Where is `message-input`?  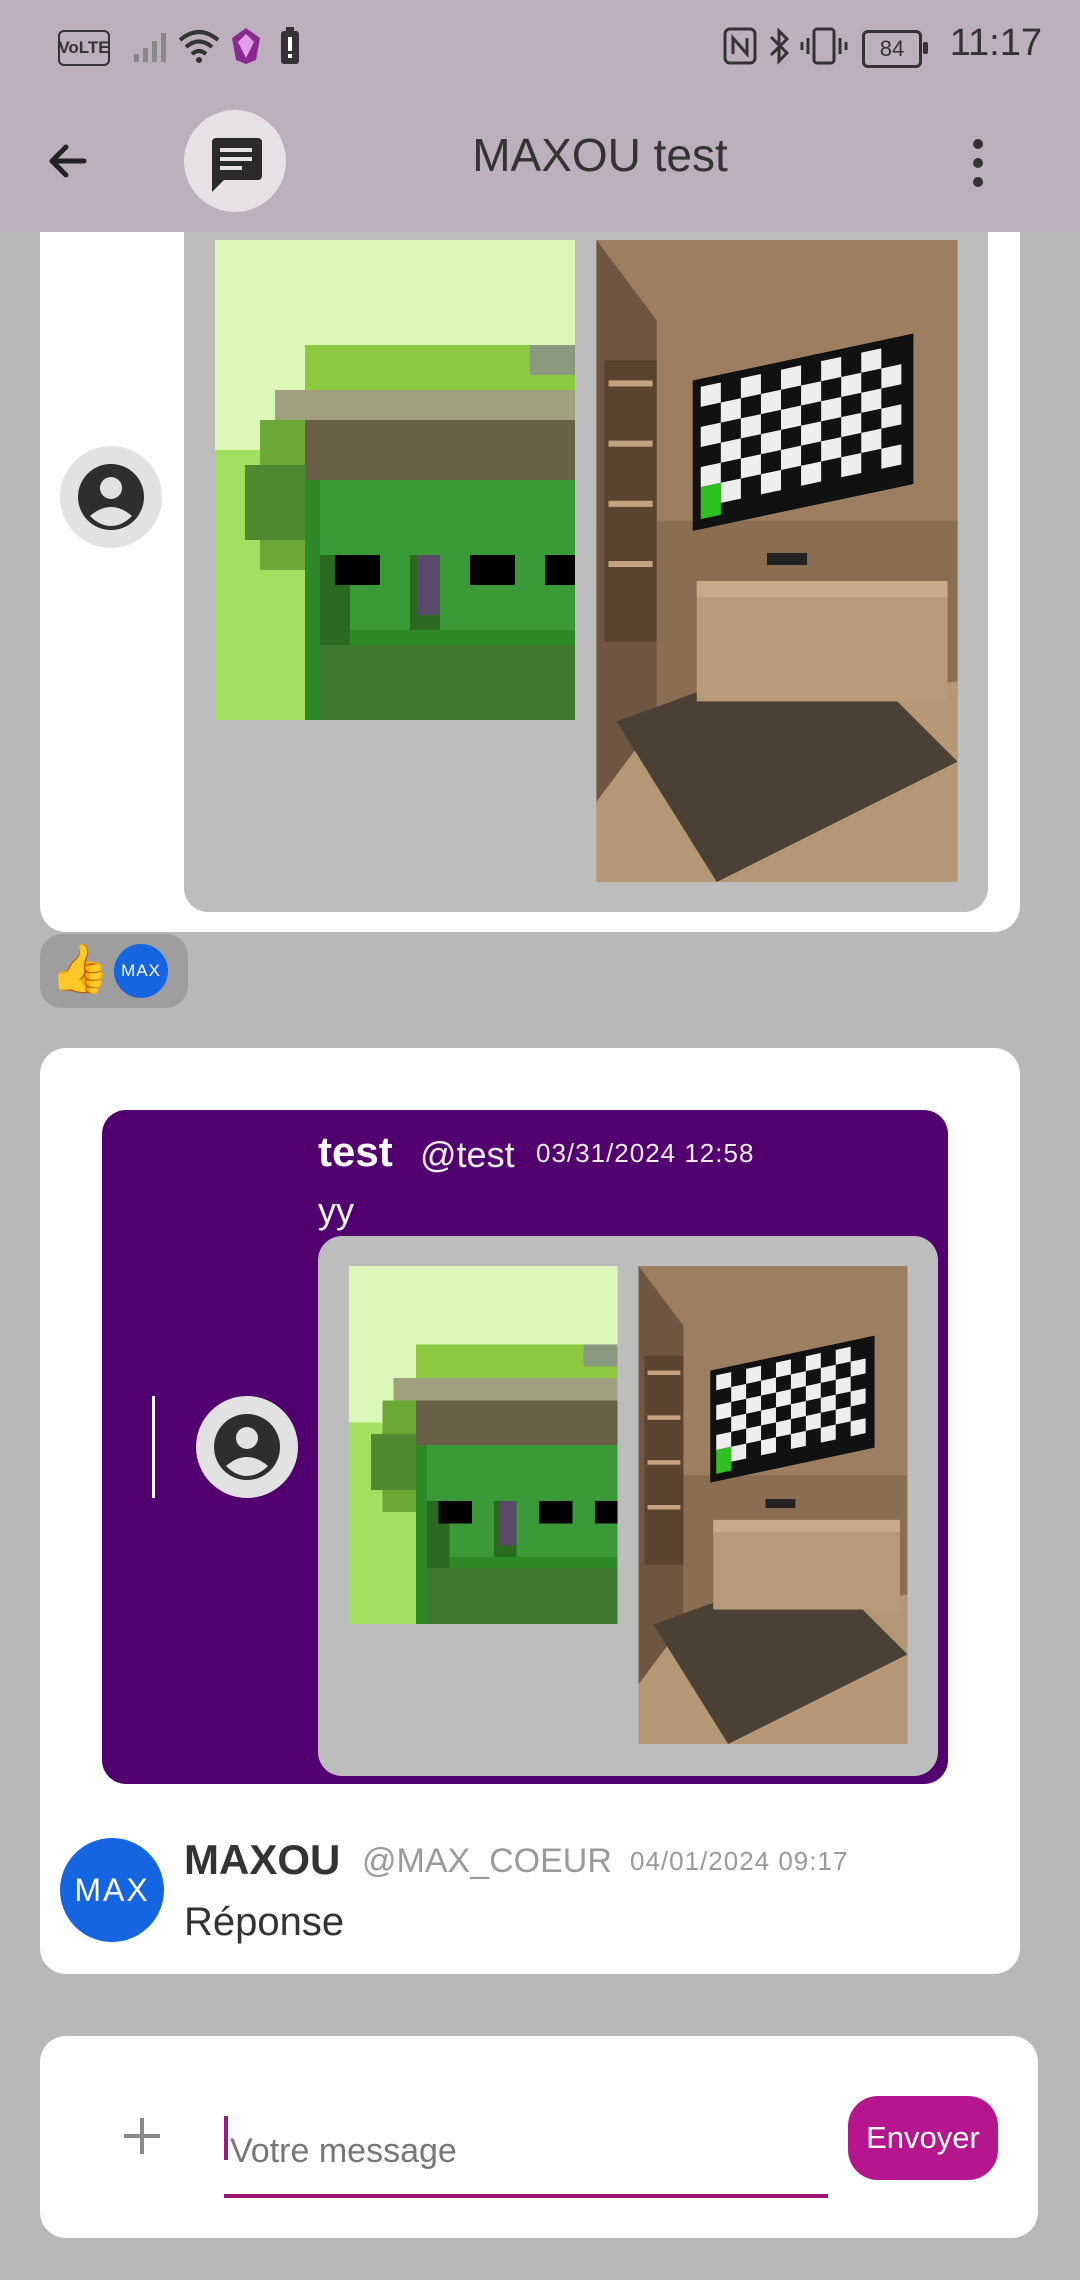
message-input is located at coordinates (528, 2151).